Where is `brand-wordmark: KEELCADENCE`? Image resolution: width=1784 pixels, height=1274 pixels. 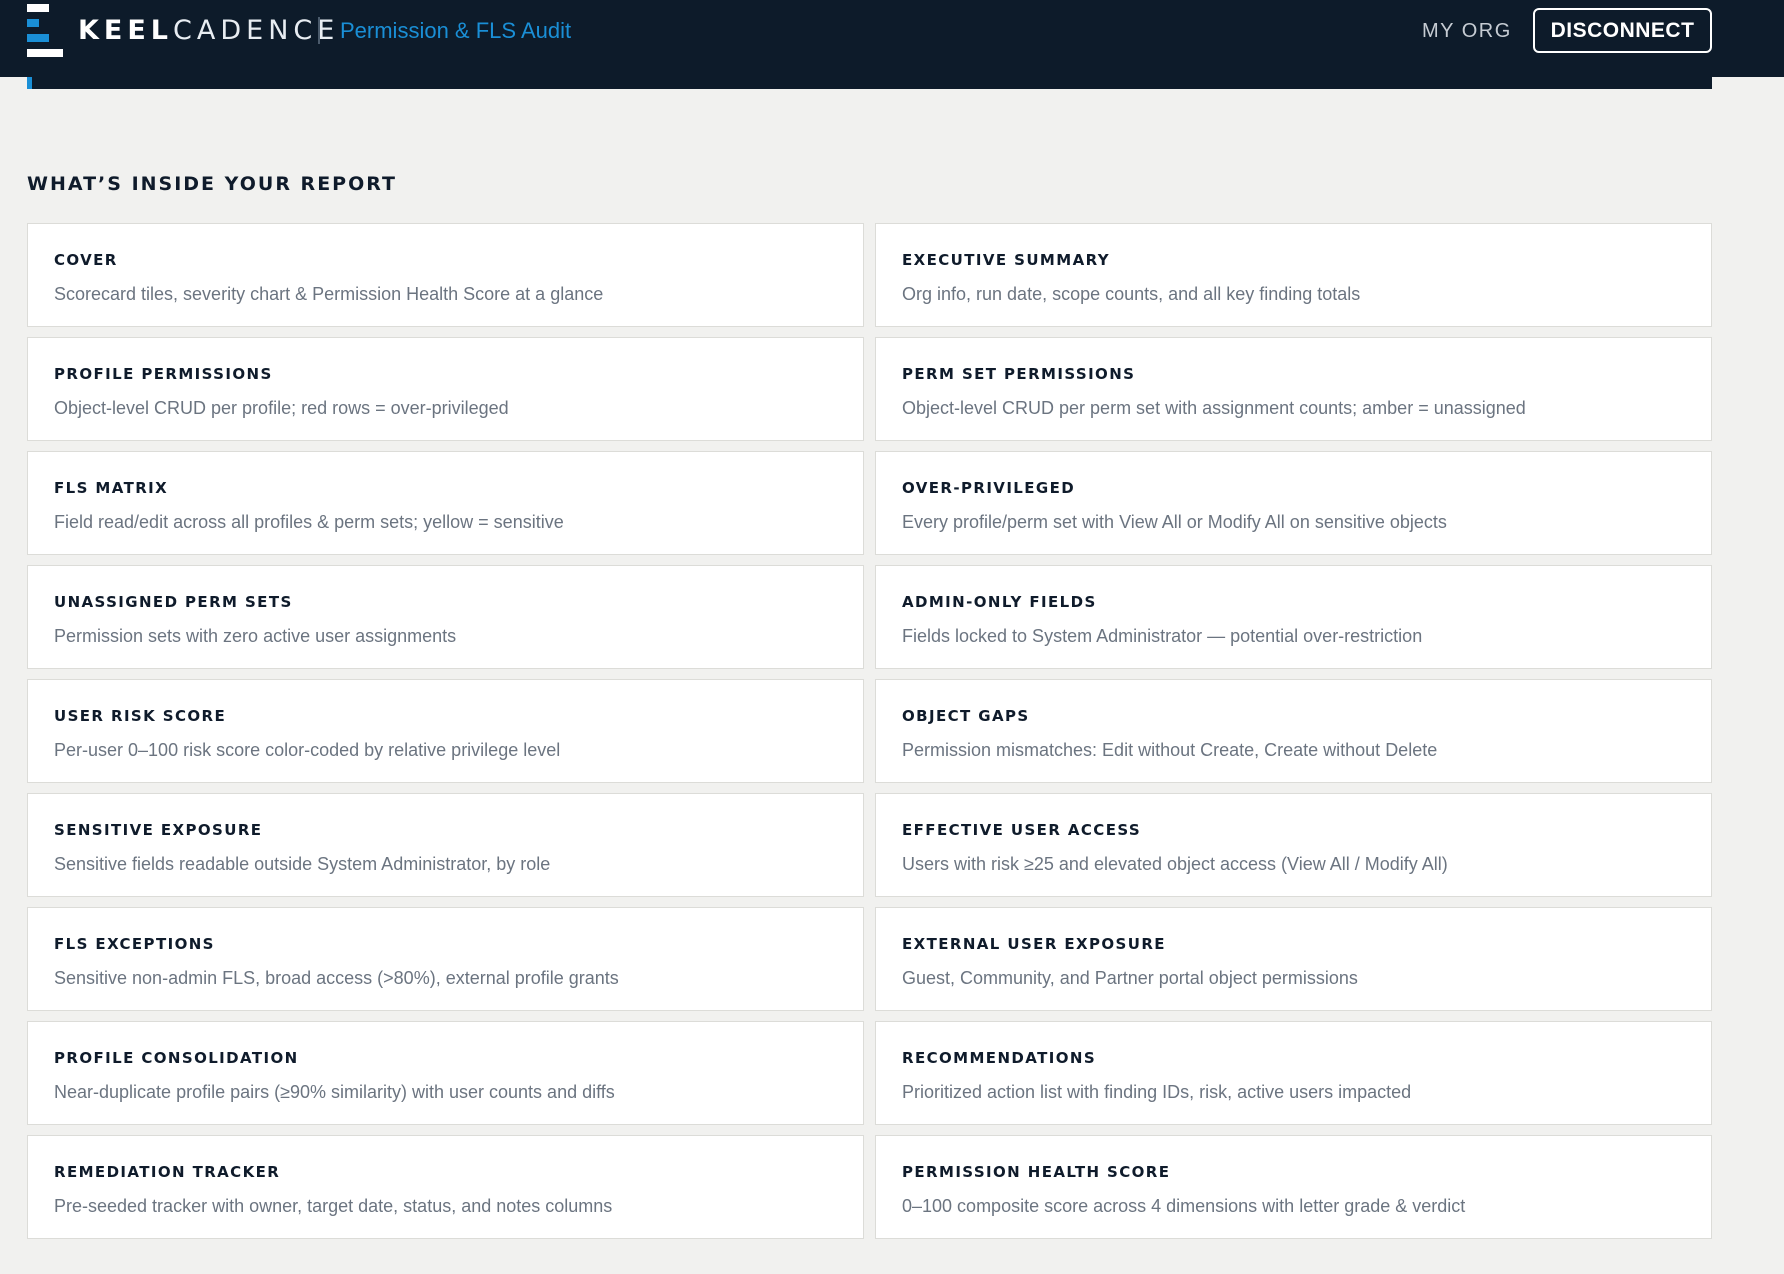
brand-wordmark: KEELCADENCE is located at coordinates (208, 31).